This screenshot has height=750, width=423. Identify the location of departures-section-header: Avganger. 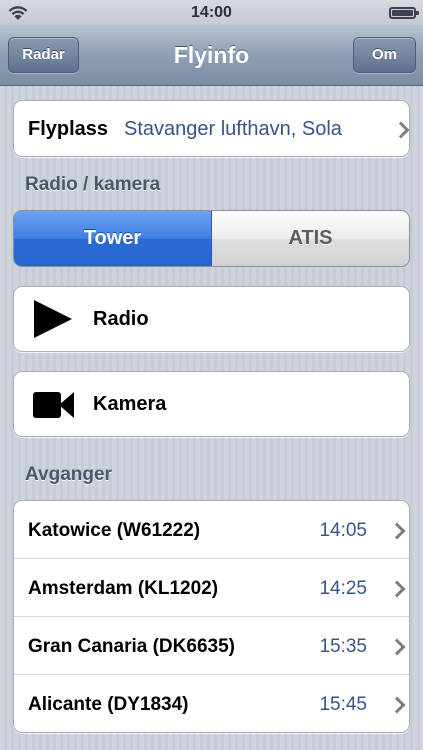
(68, 474).